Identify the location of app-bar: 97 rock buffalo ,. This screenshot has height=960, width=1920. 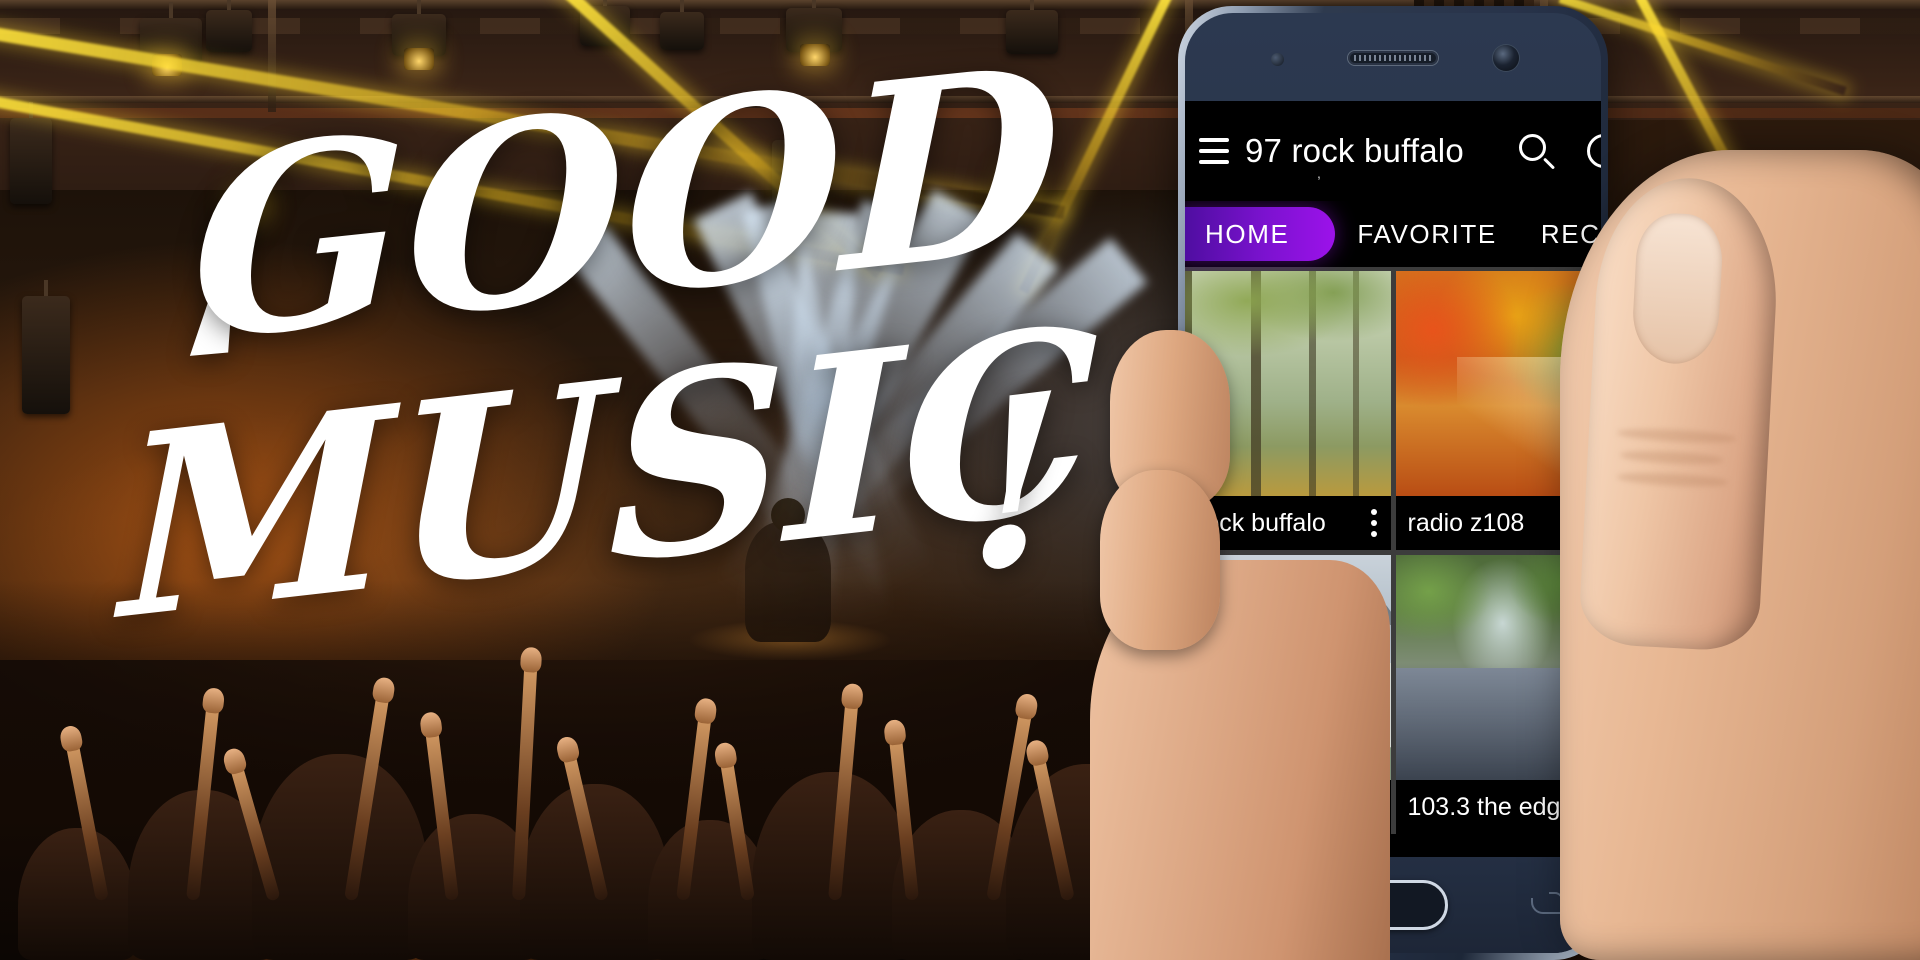
(1393, 151).